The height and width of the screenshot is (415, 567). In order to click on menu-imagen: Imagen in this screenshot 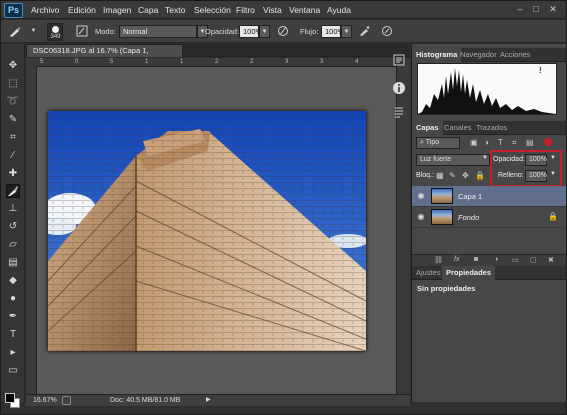, I will do `click(117, 10)`.